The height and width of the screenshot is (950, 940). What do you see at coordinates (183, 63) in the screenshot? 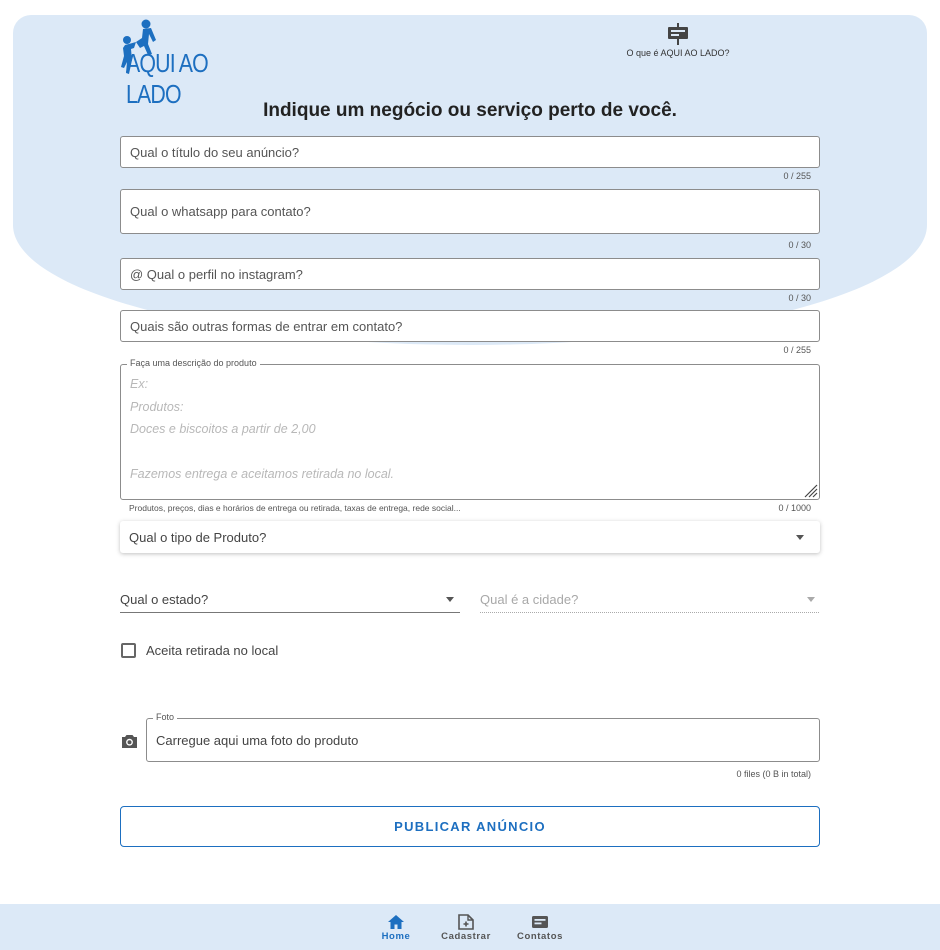
I see `brand-logo: AQUI AO LADO` at bounding box center [183, 63].